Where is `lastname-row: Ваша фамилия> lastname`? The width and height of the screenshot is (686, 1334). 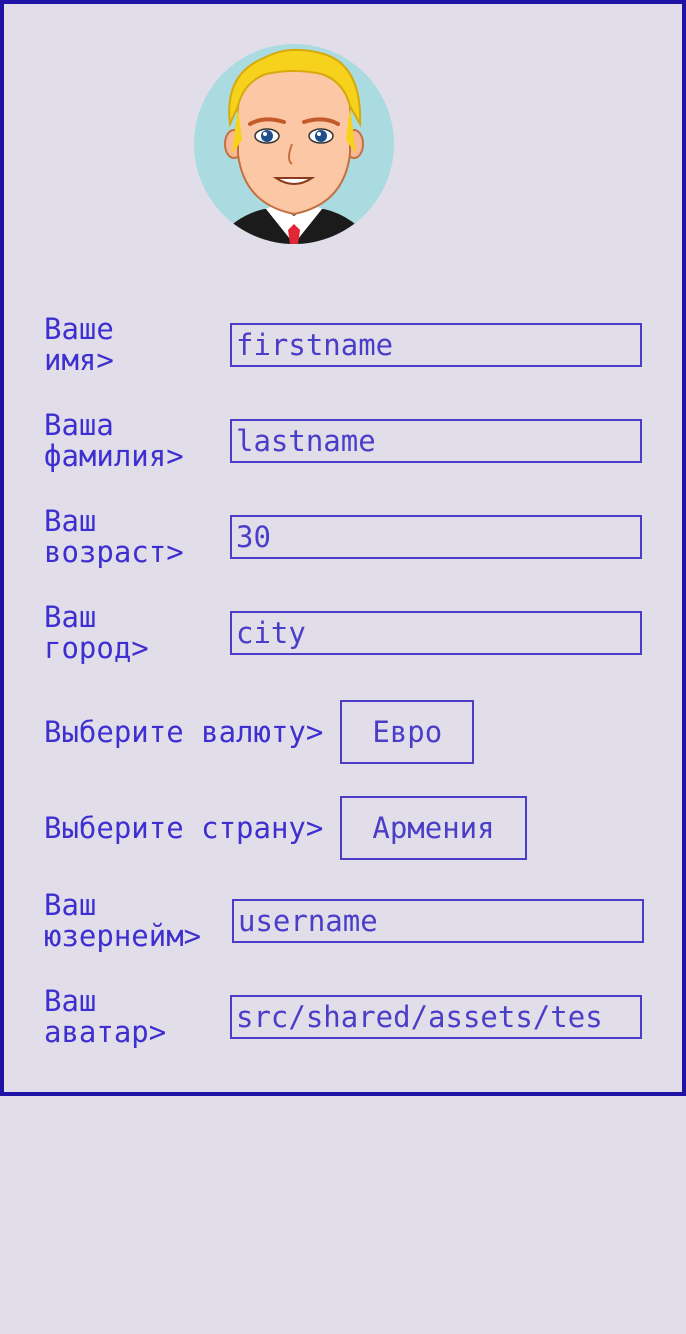
lastname-row: Ваша фамилия> lastname is located at coordinates (343, 441).